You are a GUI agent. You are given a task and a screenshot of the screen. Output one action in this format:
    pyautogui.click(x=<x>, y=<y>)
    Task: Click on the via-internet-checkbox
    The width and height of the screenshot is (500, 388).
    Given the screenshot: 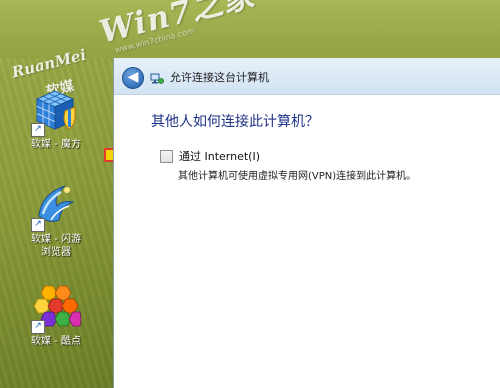 What is the action you would take?
    pyautogui.click(x=166, y=156)
    